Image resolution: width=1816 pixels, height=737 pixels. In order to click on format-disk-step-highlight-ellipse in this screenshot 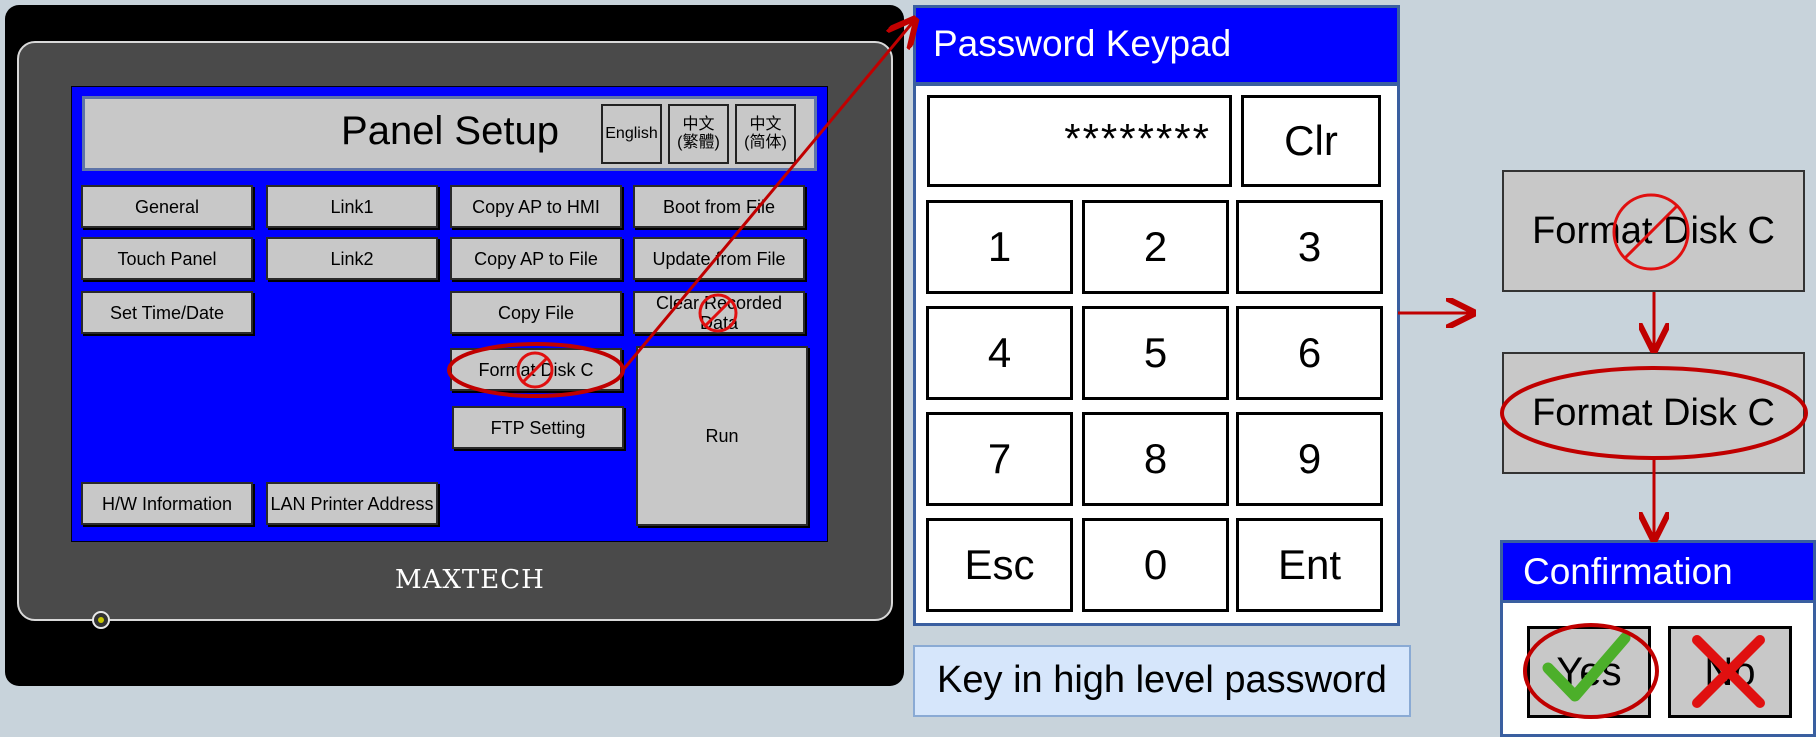, I will do `click(1654, 413)`.